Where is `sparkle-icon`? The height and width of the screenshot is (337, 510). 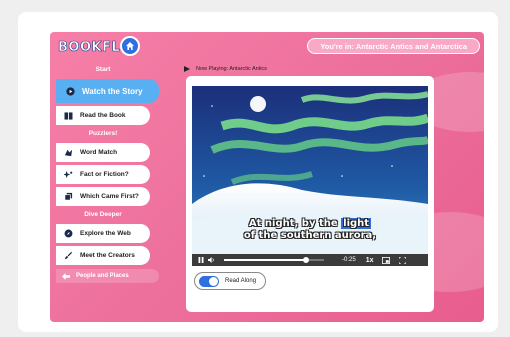
sparkle-icon is located at coordinates (68, 175).